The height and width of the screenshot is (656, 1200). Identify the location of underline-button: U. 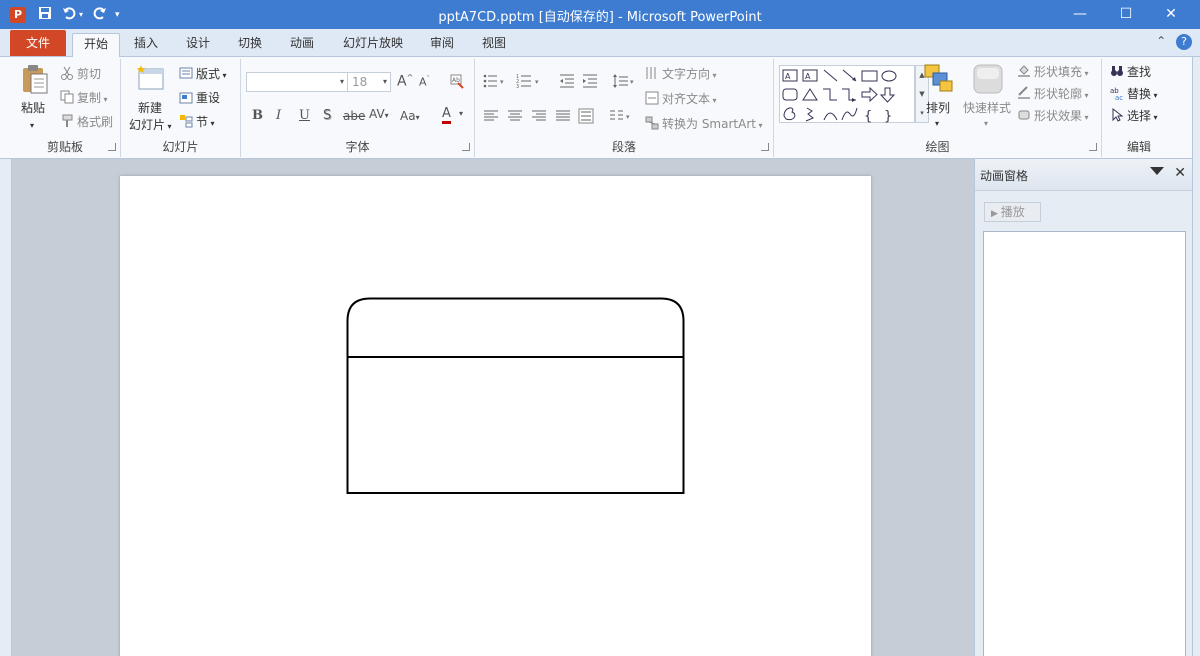
(304, 115).